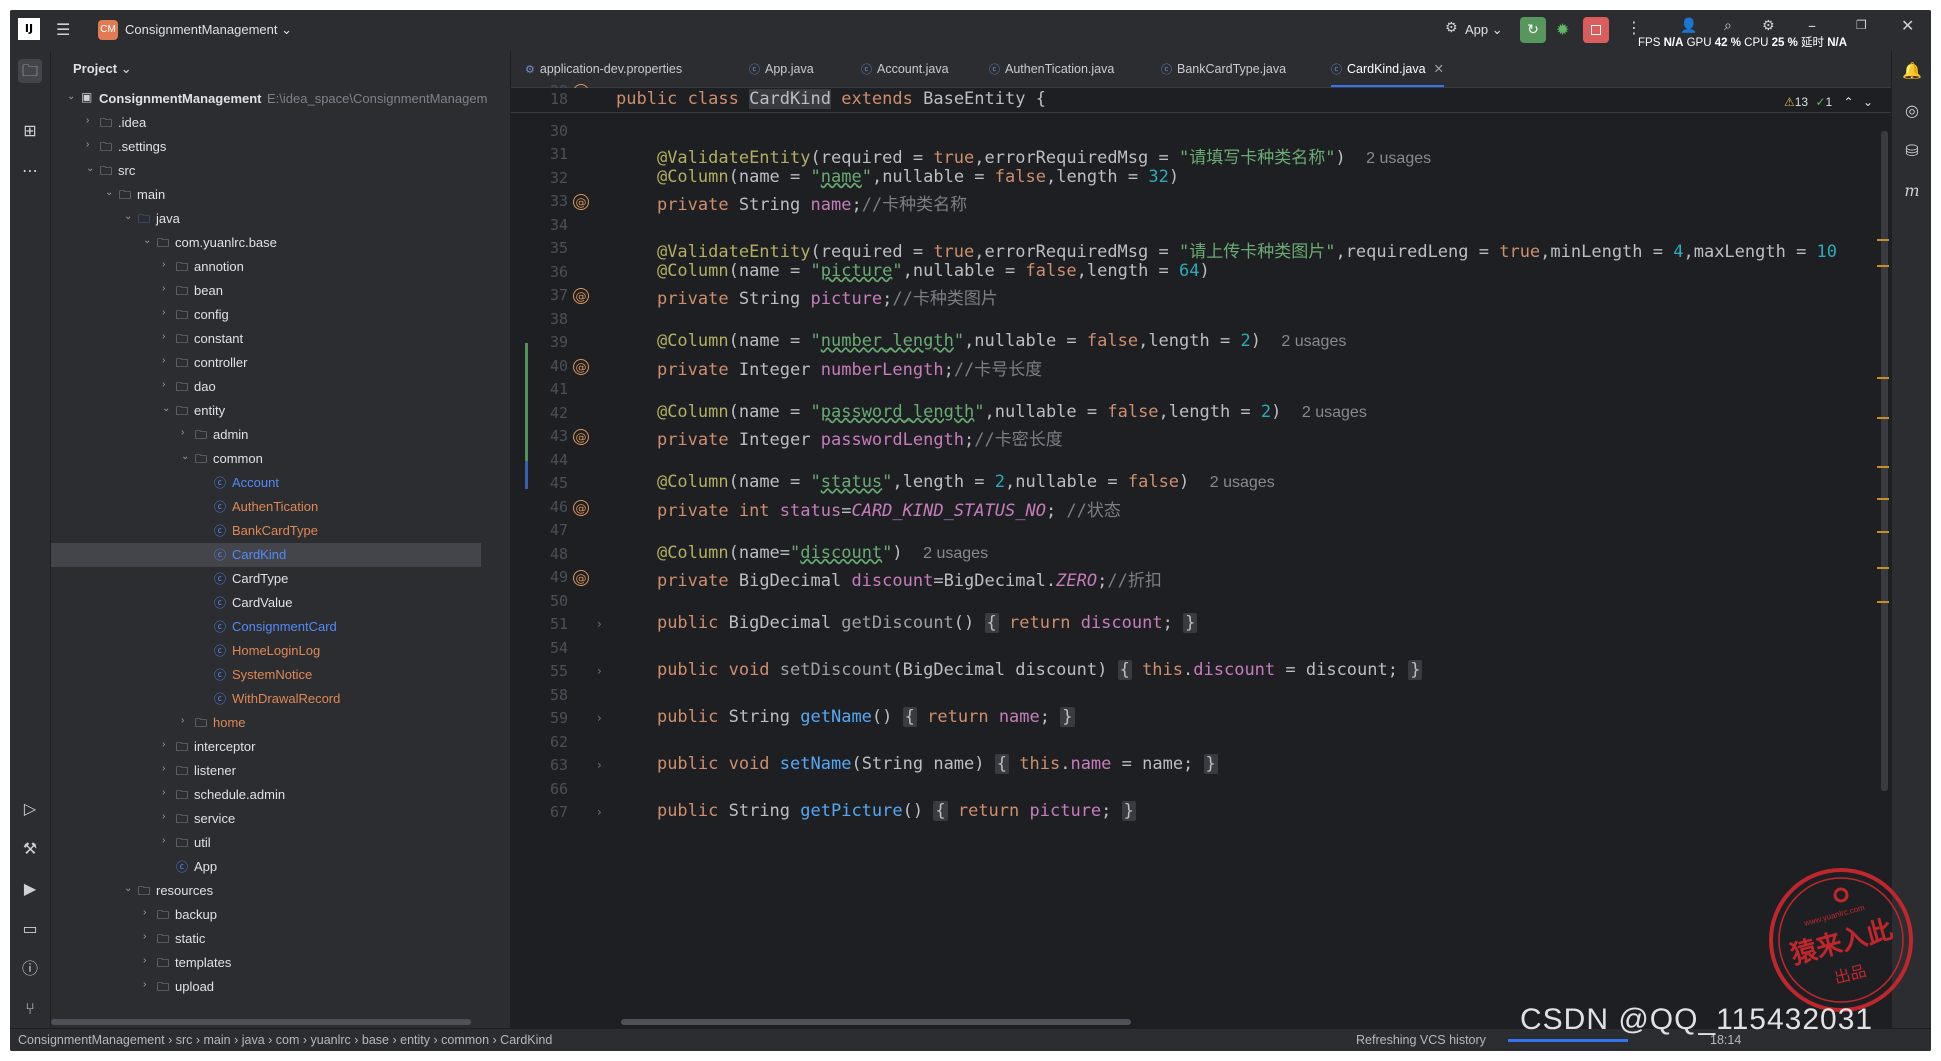 Image resolution: width=1941 pixels, height=1061 pixels. What do you see at coordinates (829, 367) in the screenshot?
I see `code-line: private Integer numberLength;//卡号长度` at bounding box center [829, 367].